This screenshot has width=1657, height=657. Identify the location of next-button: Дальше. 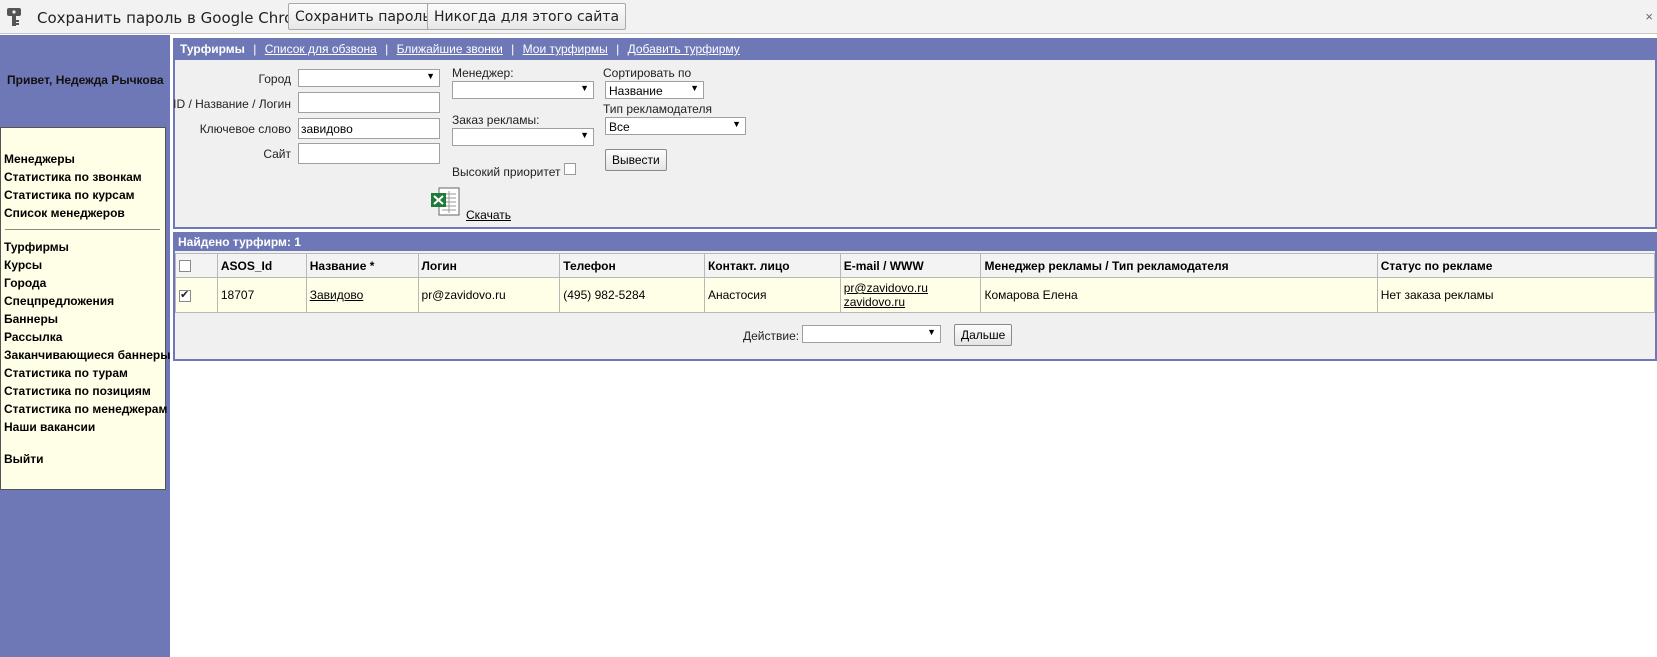
(983, 335).